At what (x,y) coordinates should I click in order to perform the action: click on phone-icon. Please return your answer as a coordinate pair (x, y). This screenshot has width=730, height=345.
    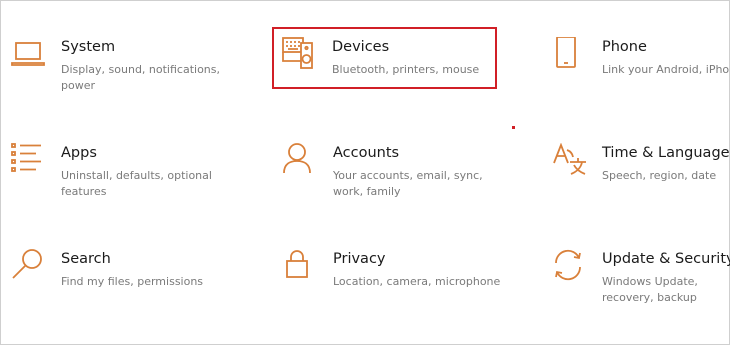
    Looking at the image, I should click on (572, 57).